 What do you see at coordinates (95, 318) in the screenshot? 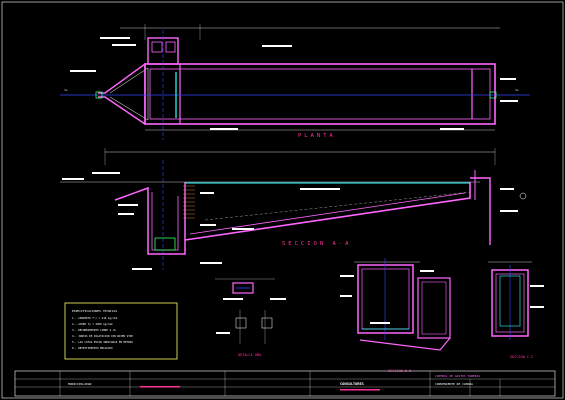
I see `note-line: 1.- CONCRETO f'c = 210 kg/cm2` at bounding box center [95, 318].